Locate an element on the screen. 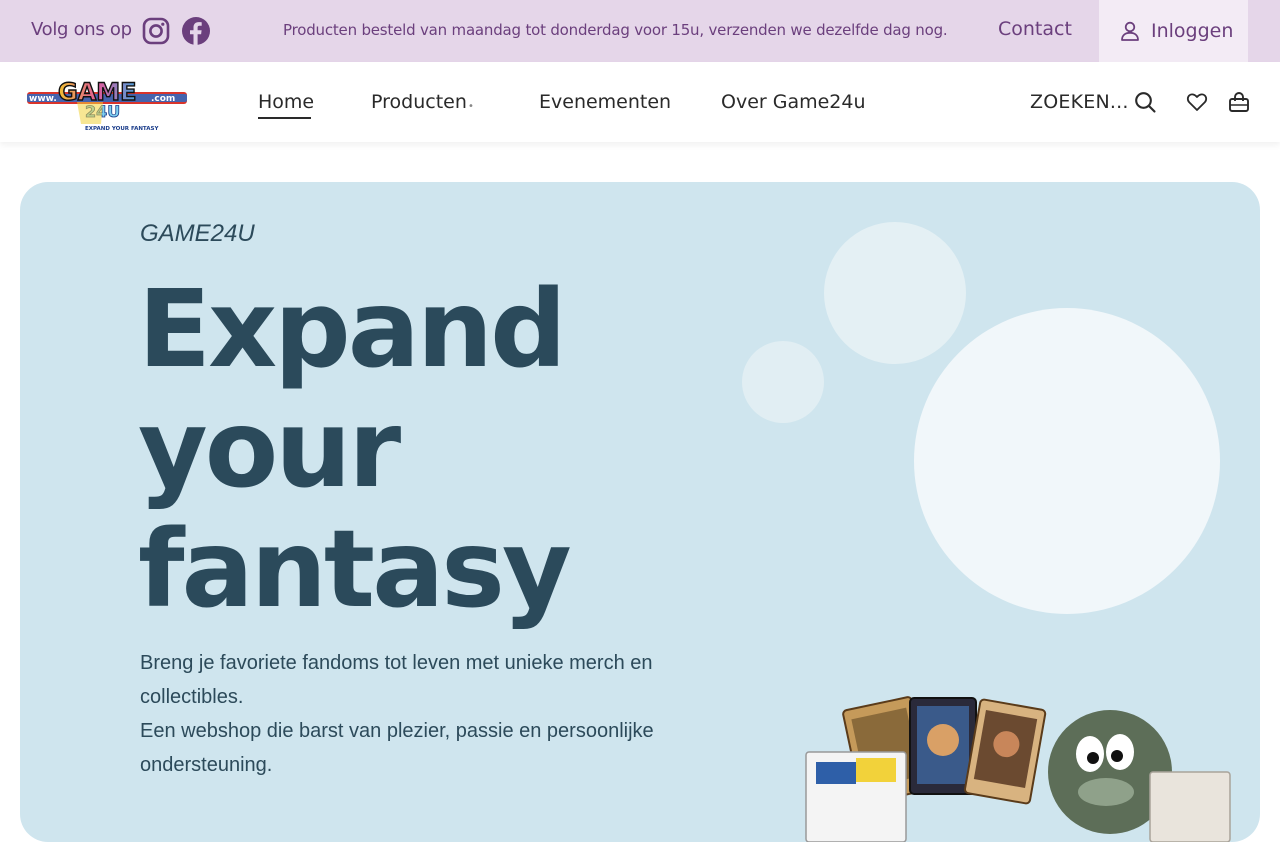 This screenshot has height=842, width=1280. nav-item-evenementen: Evenementen is located at coordinates (605, 102).